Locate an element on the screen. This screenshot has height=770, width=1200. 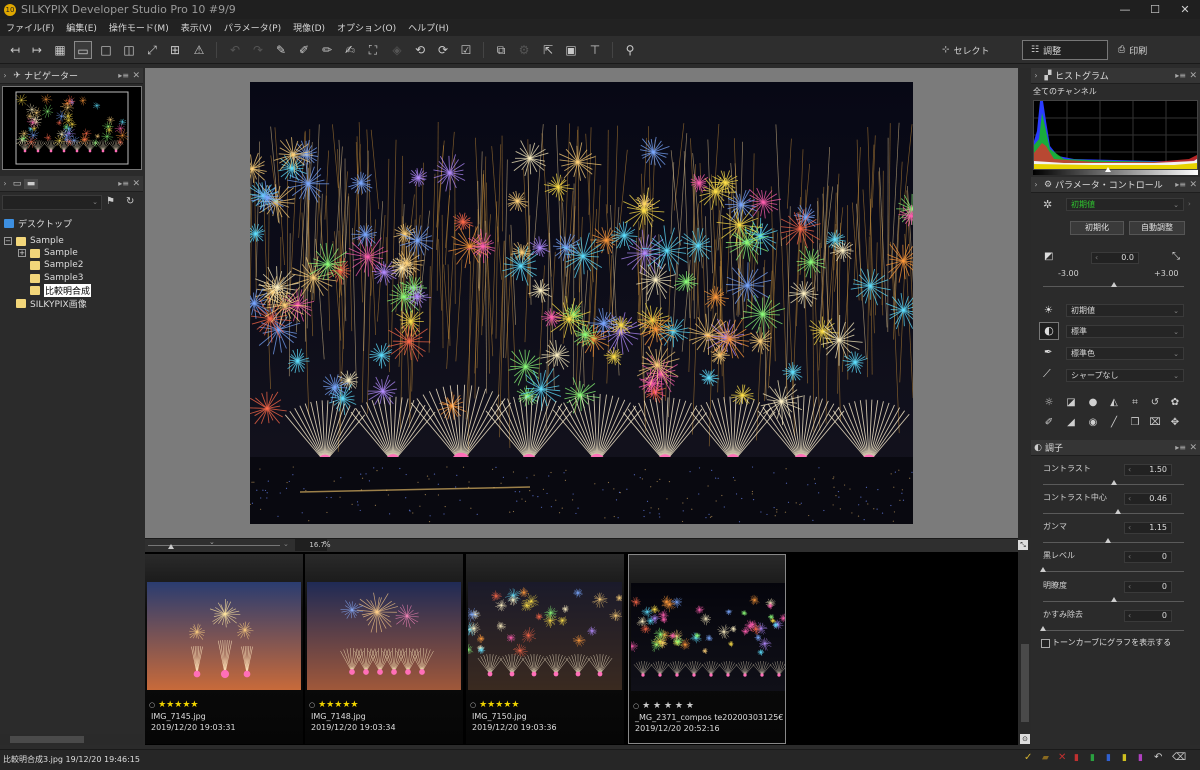
dropper-tool-icon: ✐ is located at coordinates (1049, 423).